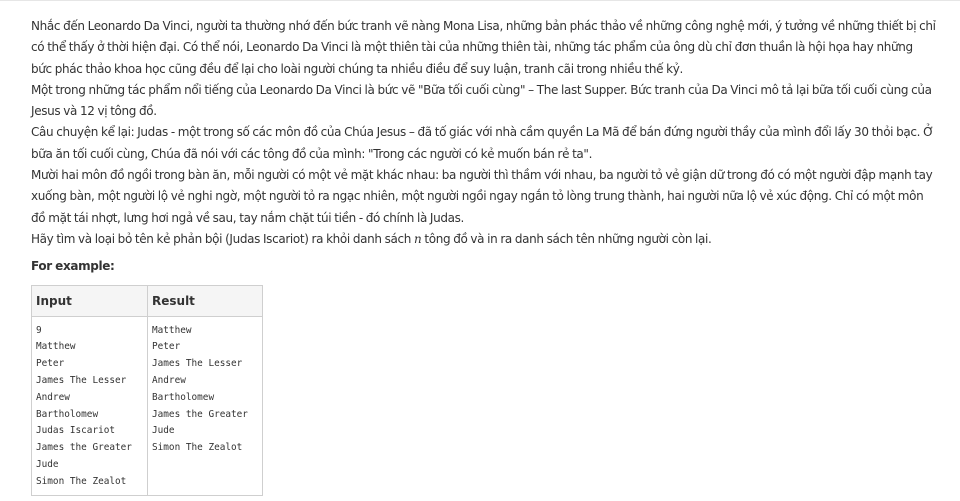 The width and height of the screenshot is (960, 501). I want to click on input-line: Simon The Zealot, so click(81, 481).